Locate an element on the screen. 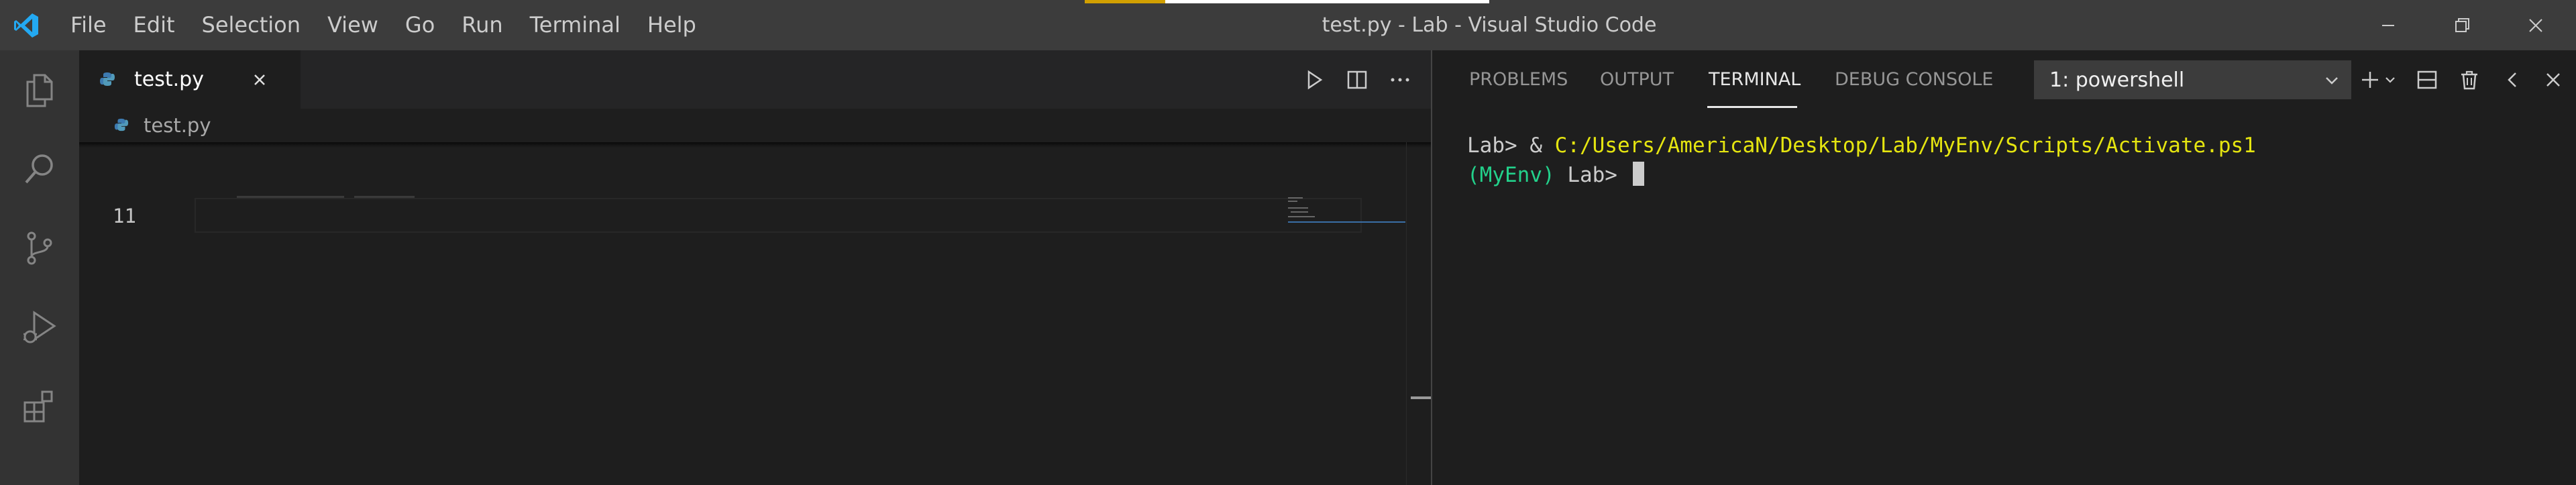 This screenshot has height=485, width=2576. maximize-panel-button is located at coordinates (2513, 79).